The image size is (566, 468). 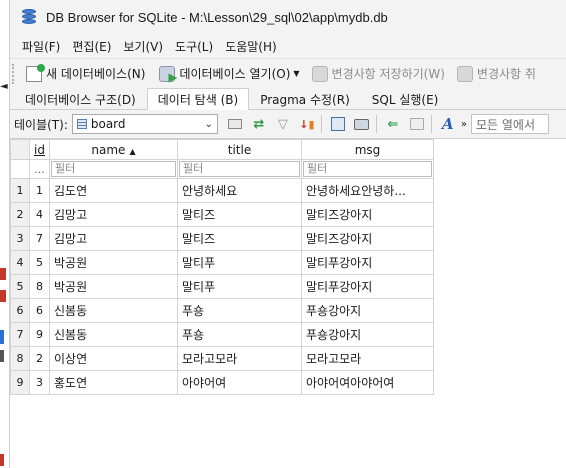 I want to click on column-header-id: id, so click(x=39, y=149).